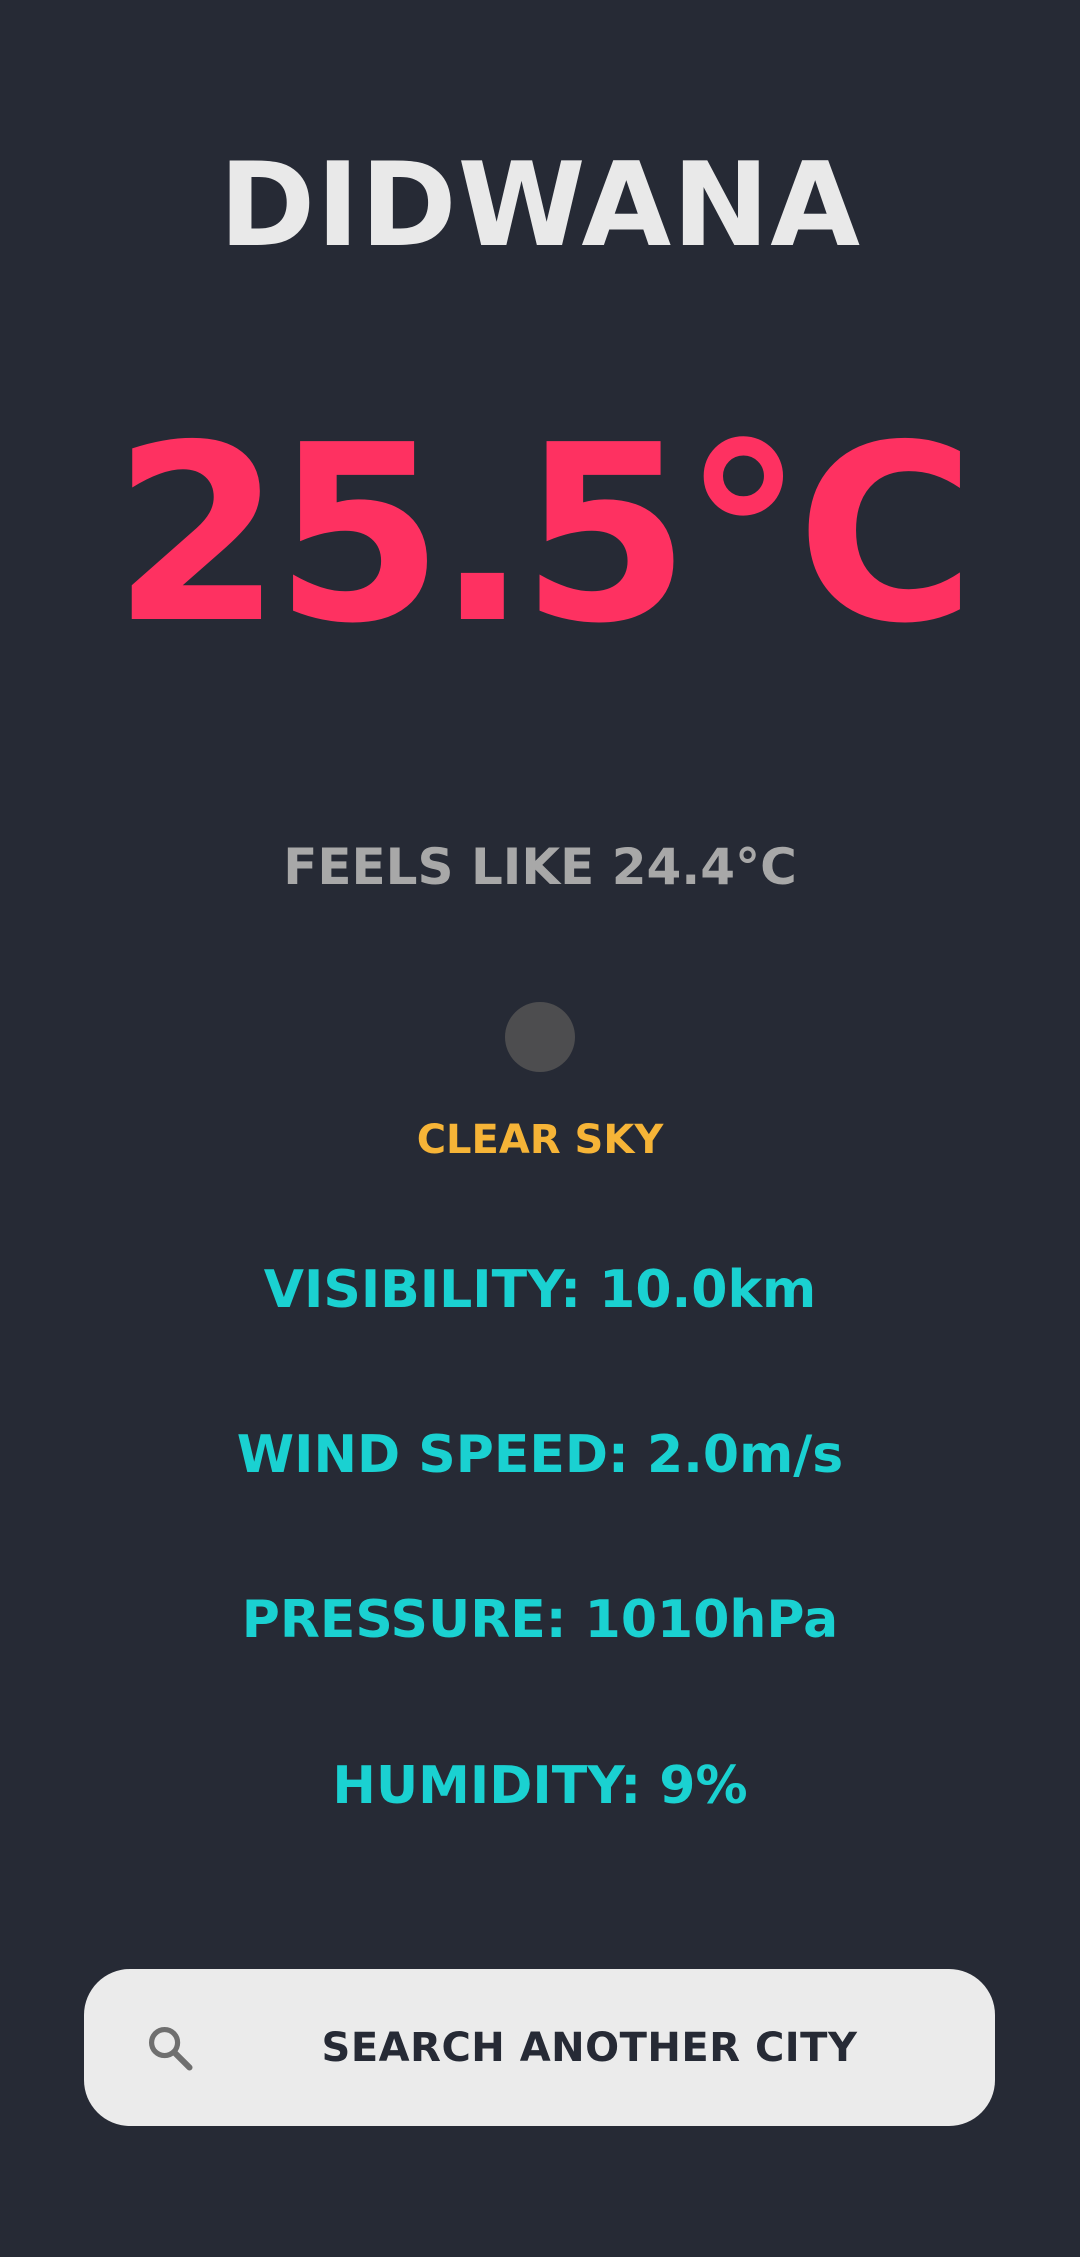  Describe the element at coordinates (540, 1620) in the screenshot. I see `pressure-stat: PRESSURE: 1010hPa` at that location.